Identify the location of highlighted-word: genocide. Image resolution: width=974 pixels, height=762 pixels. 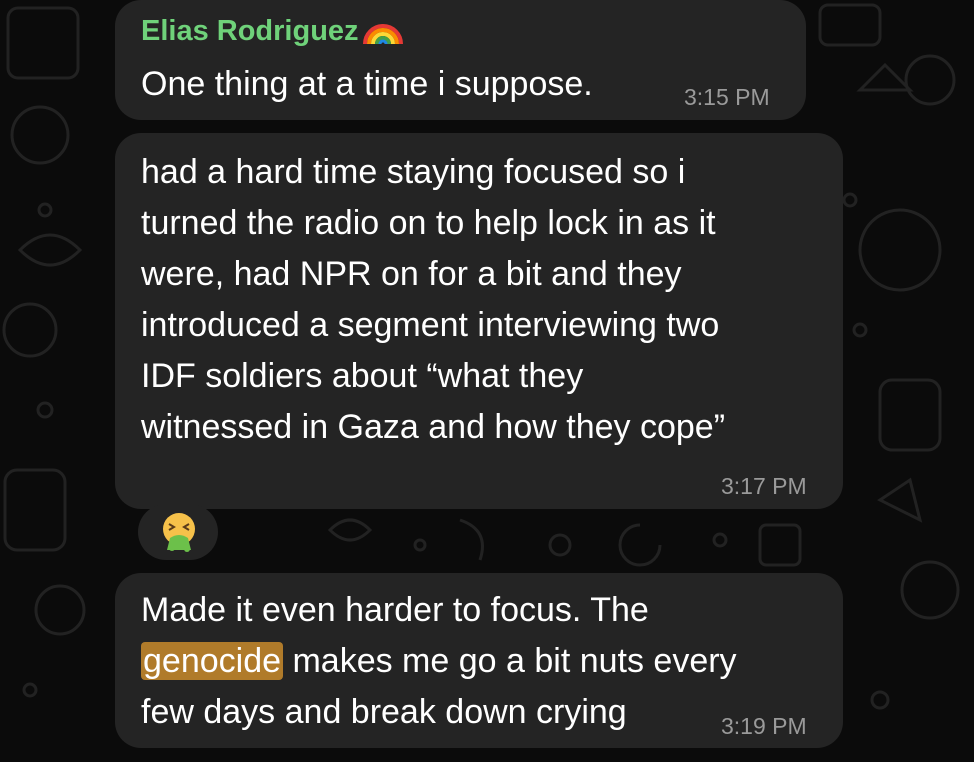
(212, 661).